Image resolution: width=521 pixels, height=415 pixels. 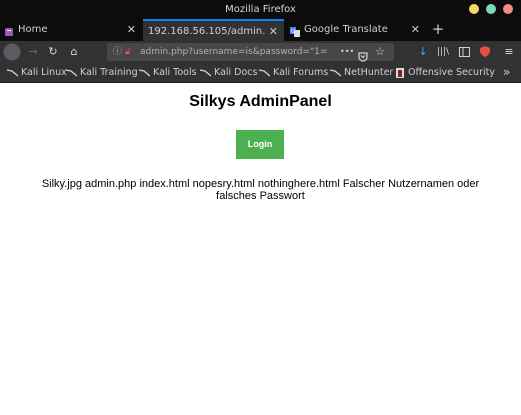 I want to click on download-icon: ↓, so click(x=423, y=52).